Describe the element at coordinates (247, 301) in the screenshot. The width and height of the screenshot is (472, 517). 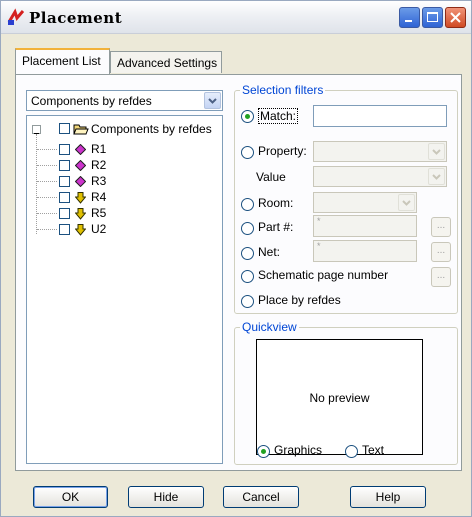
I see `place-by-refdes-radio` at that location.